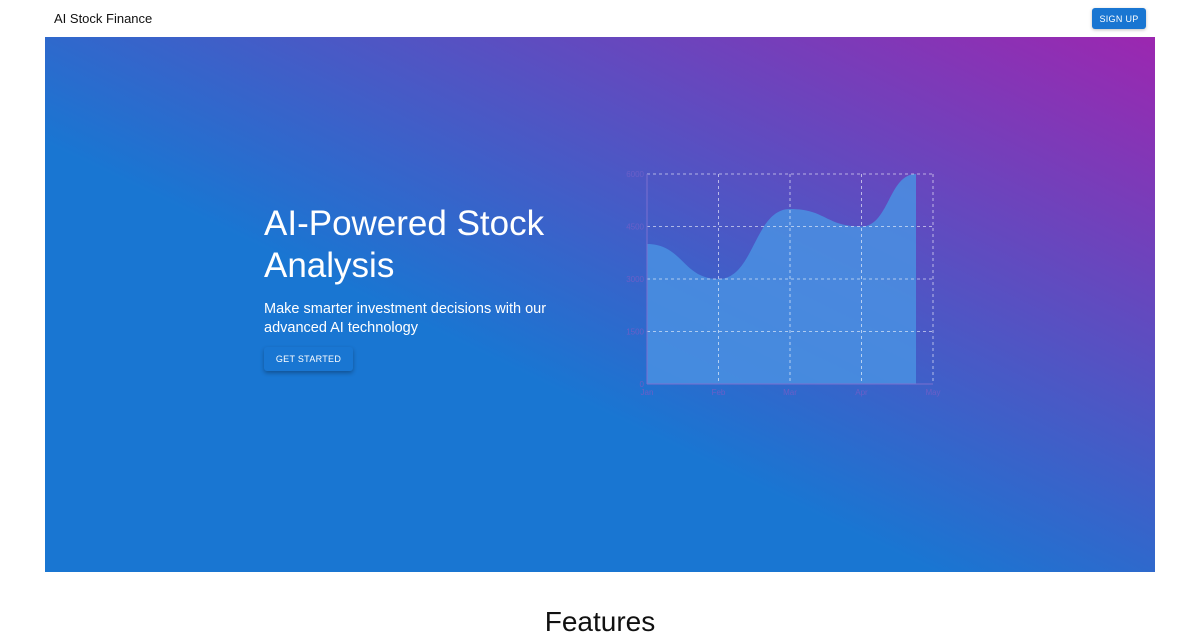 This screenshot has height=638, width=1200. I want to click on stock-chart: 0 1500 3000 4500 6000 Jan Feb Mar Apr May, so click(785, 289).